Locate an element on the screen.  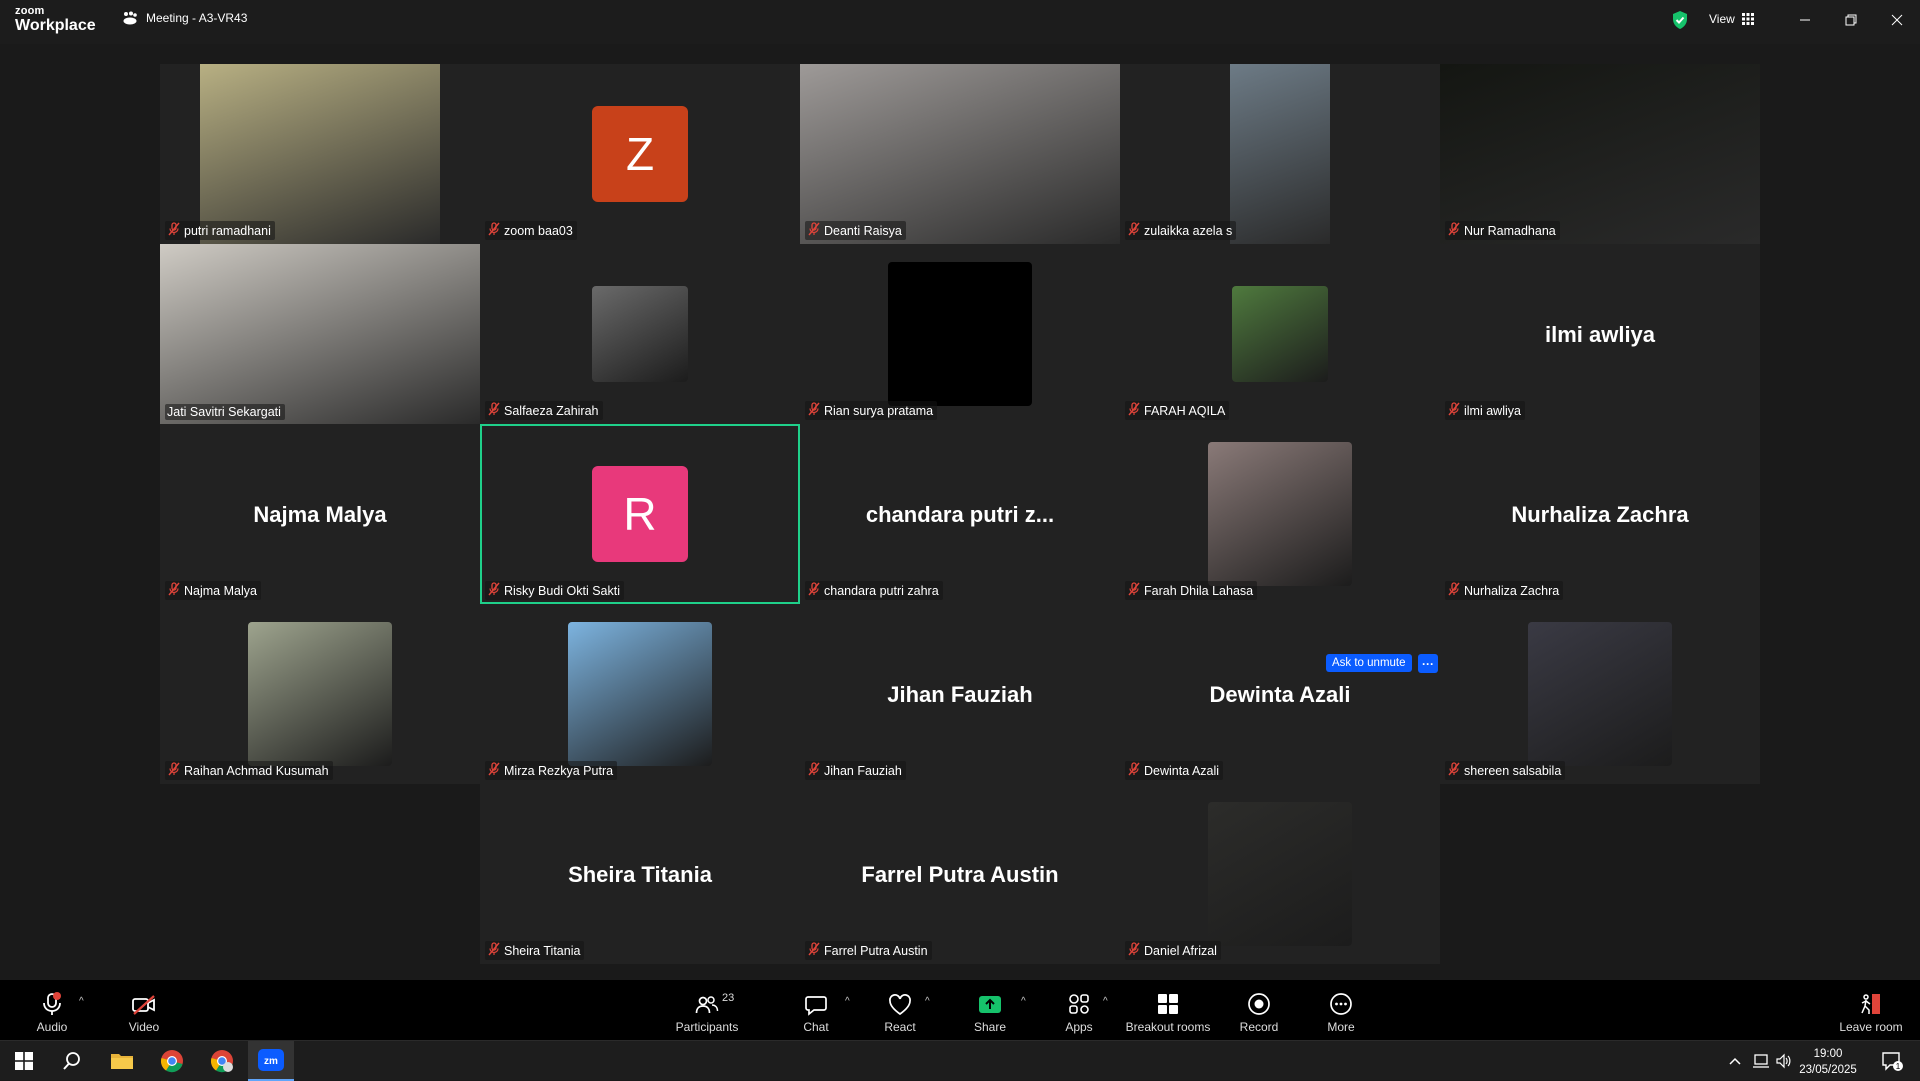
audio-options-chevron-icon: ^ is located at coordinates (81, 1001).